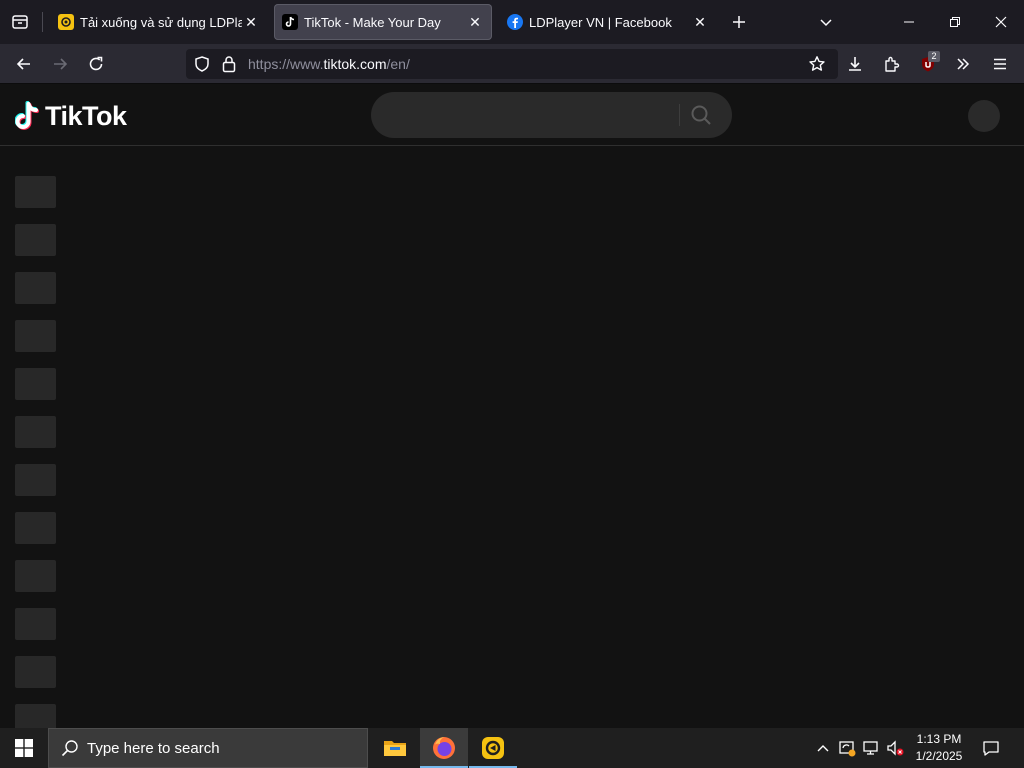 The width and height of the screenshot is (1024, 768). I want to click on facebook-icon, so click(515, 22).